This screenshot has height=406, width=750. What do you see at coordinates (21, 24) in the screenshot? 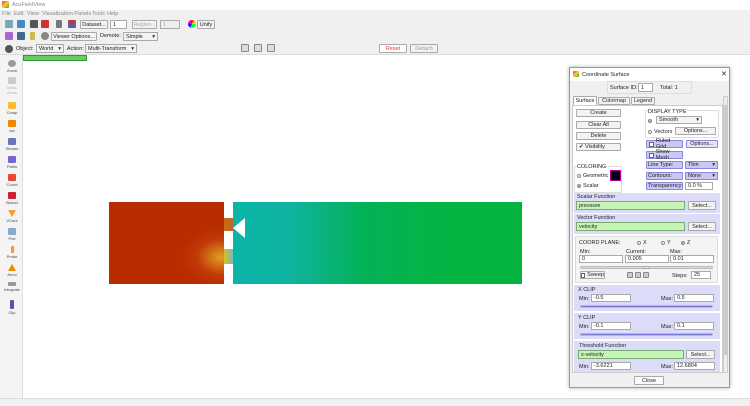
I see `save-icon` at bounding box center [21, 24].